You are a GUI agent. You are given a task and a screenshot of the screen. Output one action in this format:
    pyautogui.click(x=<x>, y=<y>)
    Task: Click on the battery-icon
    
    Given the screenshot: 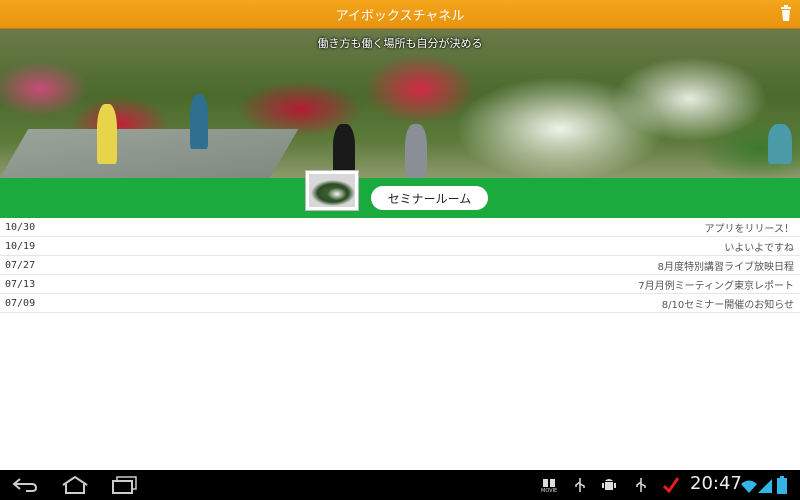 What is the action you would take?
    pyautogui.click(x=782, y=485)
    